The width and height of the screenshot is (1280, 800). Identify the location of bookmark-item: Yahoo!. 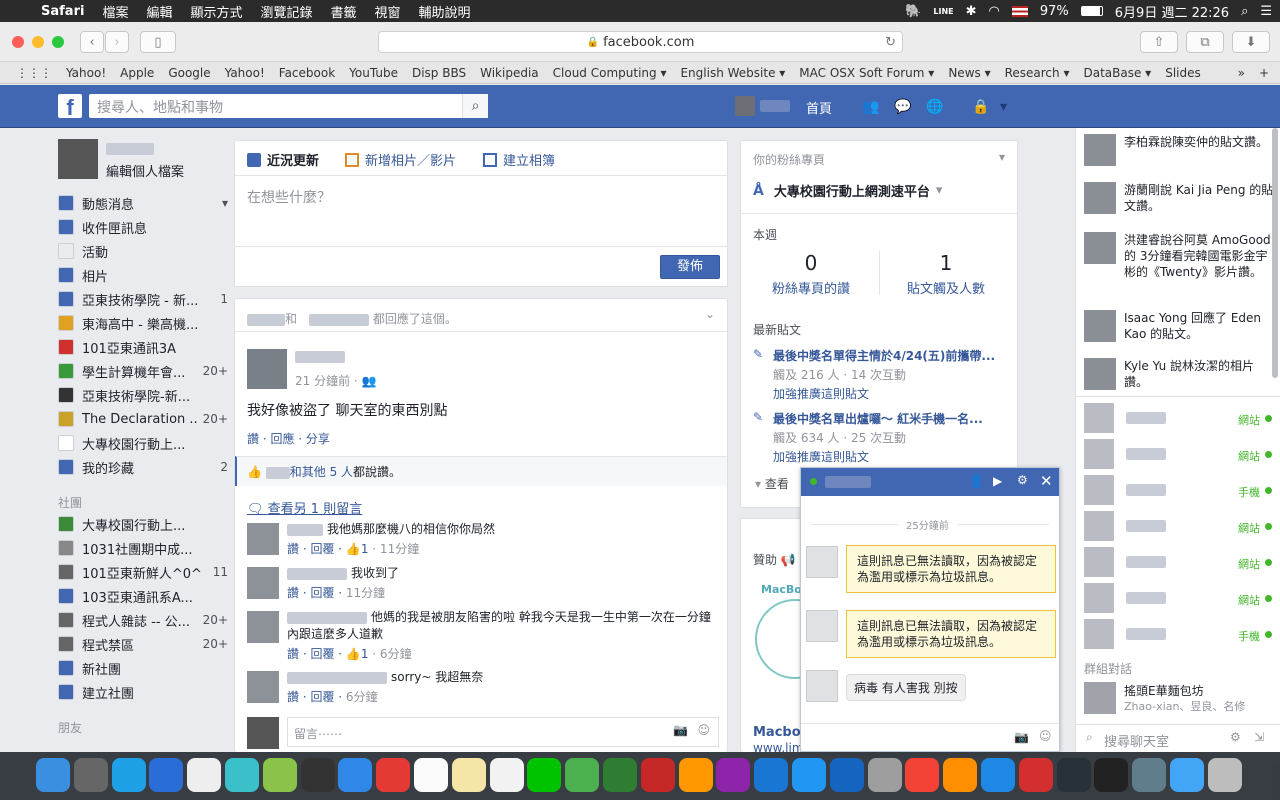
(86, 73).